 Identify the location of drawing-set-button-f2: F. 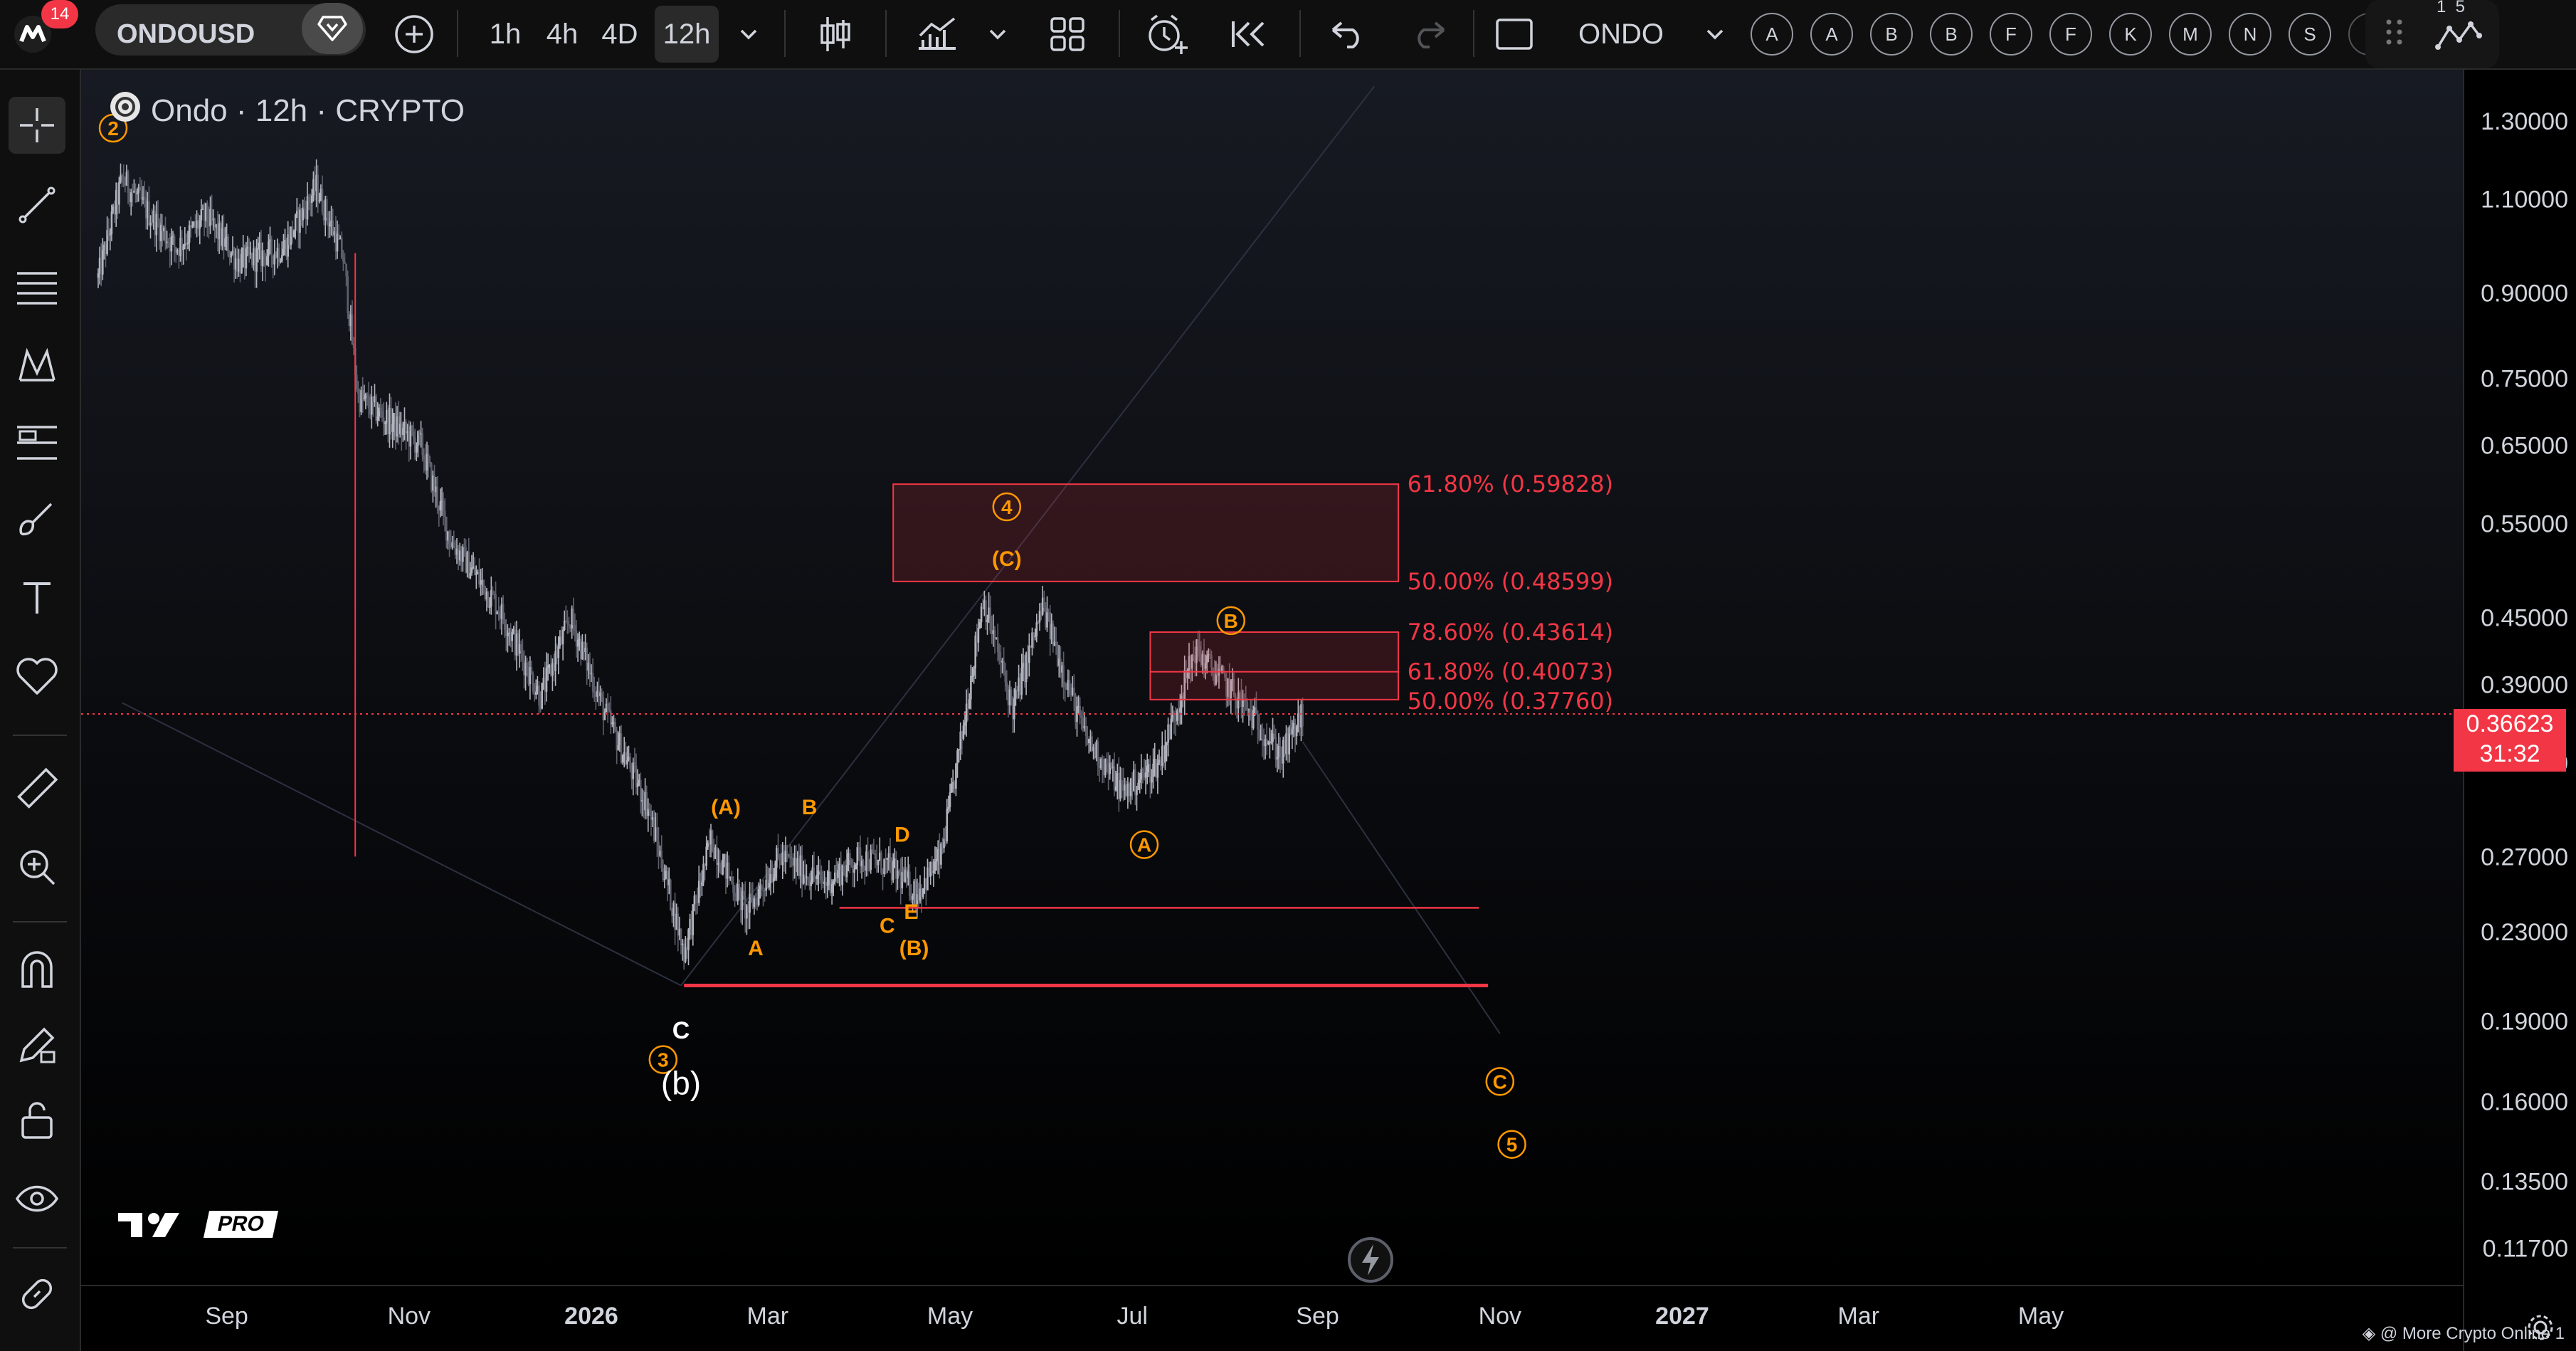
(2070, 34).